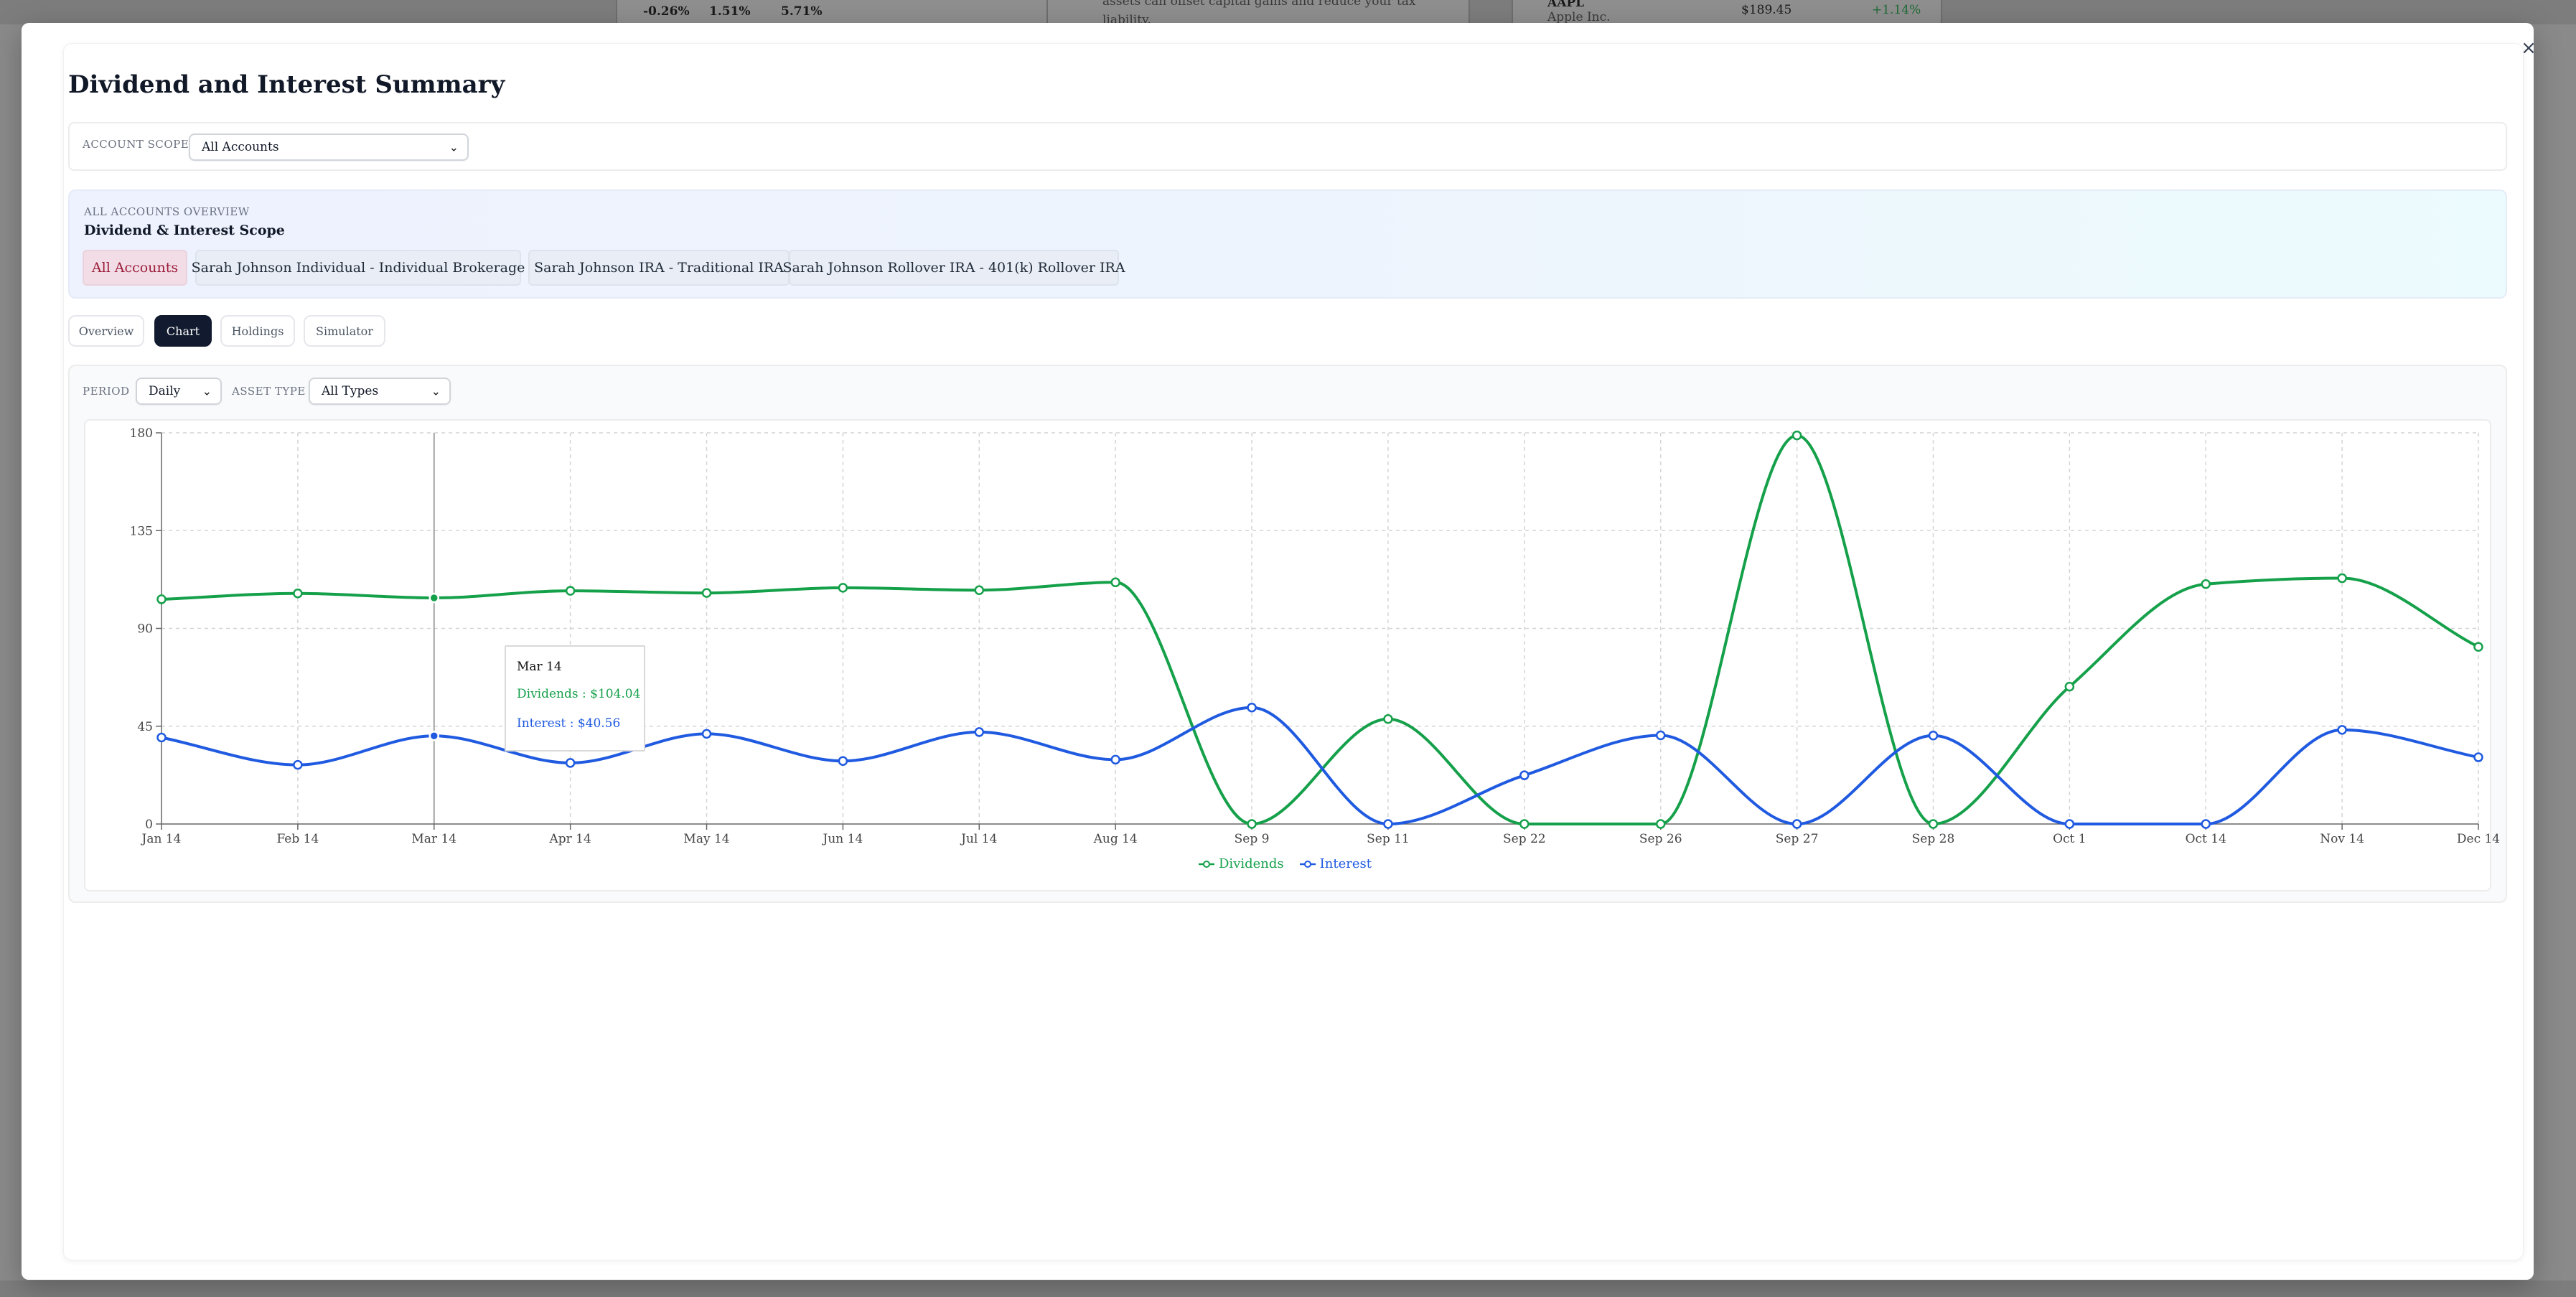  What do you see at coordinates (1253, 839) in the screenshot?
I see `x-tick-label: Sep 9` at bounding box center [1253, 839].